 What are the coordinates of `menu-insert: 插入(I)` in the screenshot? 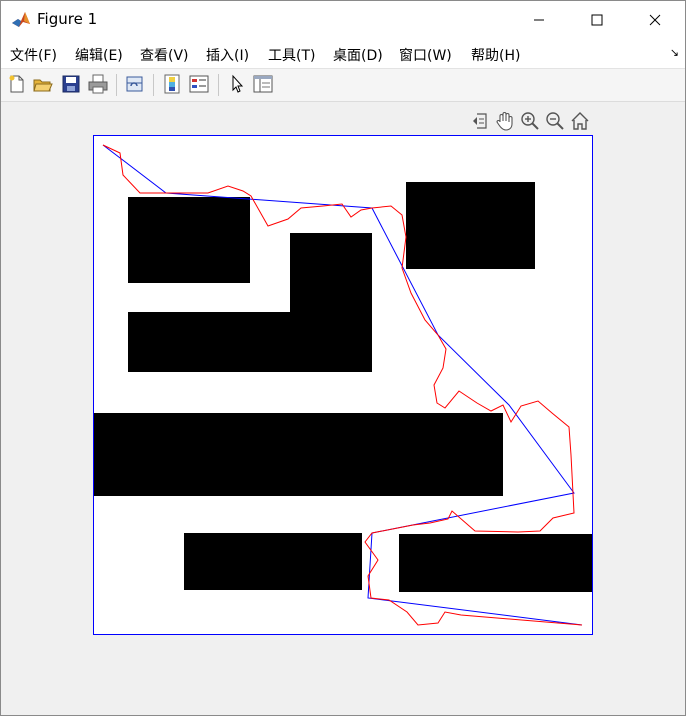 It's located at (227, 55).